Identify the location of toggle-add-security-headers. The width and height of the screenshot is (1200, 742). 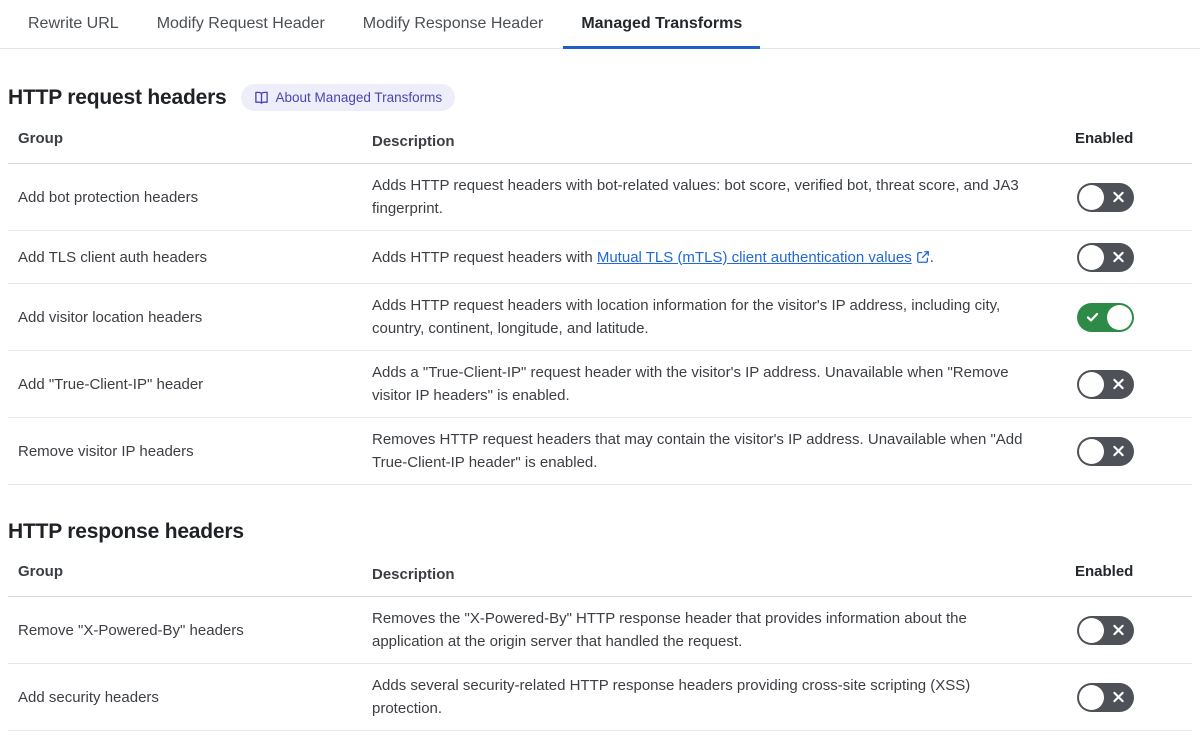
(1105, 697).